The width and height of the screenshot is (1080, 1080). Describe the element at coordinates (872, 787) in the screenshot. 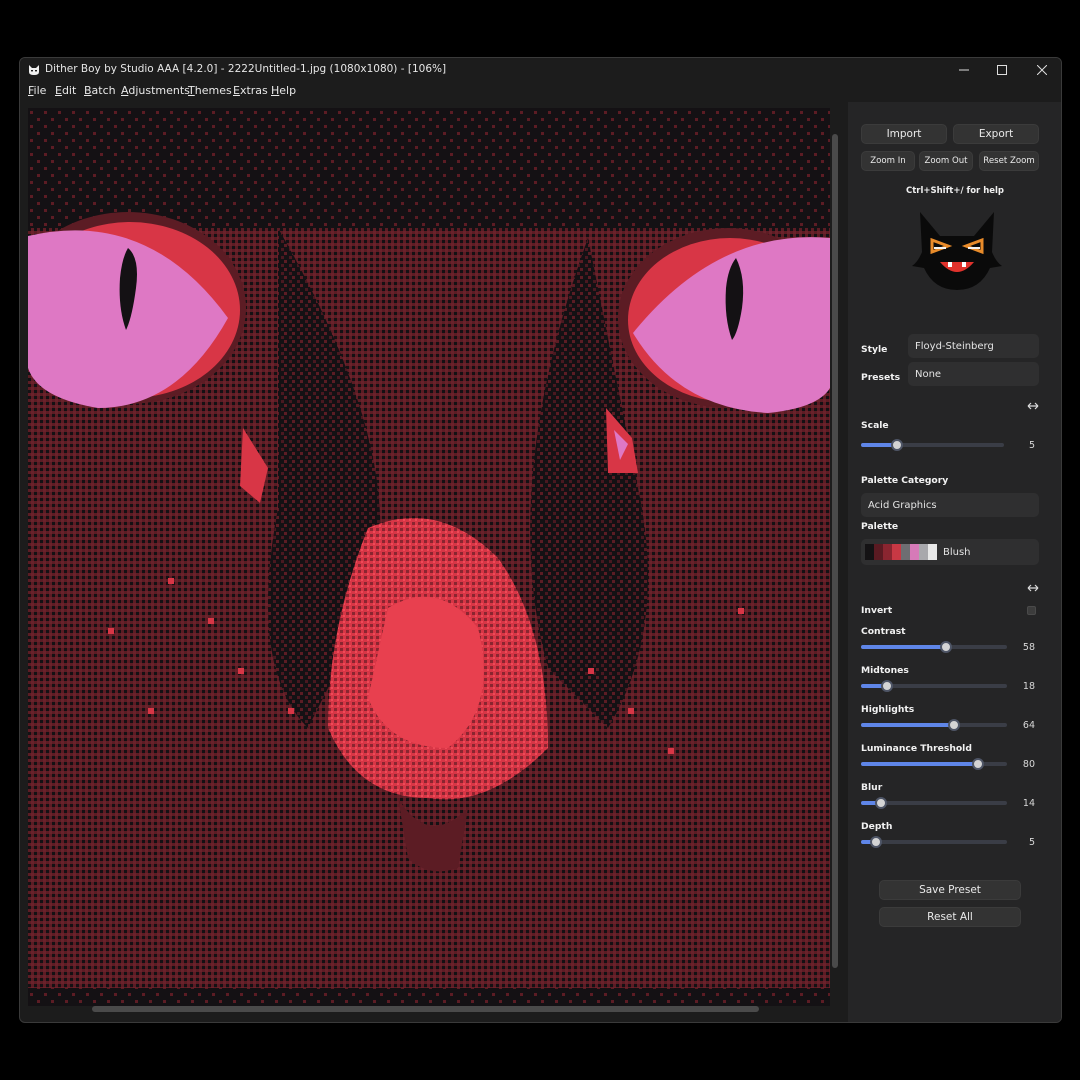

I see `blur-label: Blur` at that location.